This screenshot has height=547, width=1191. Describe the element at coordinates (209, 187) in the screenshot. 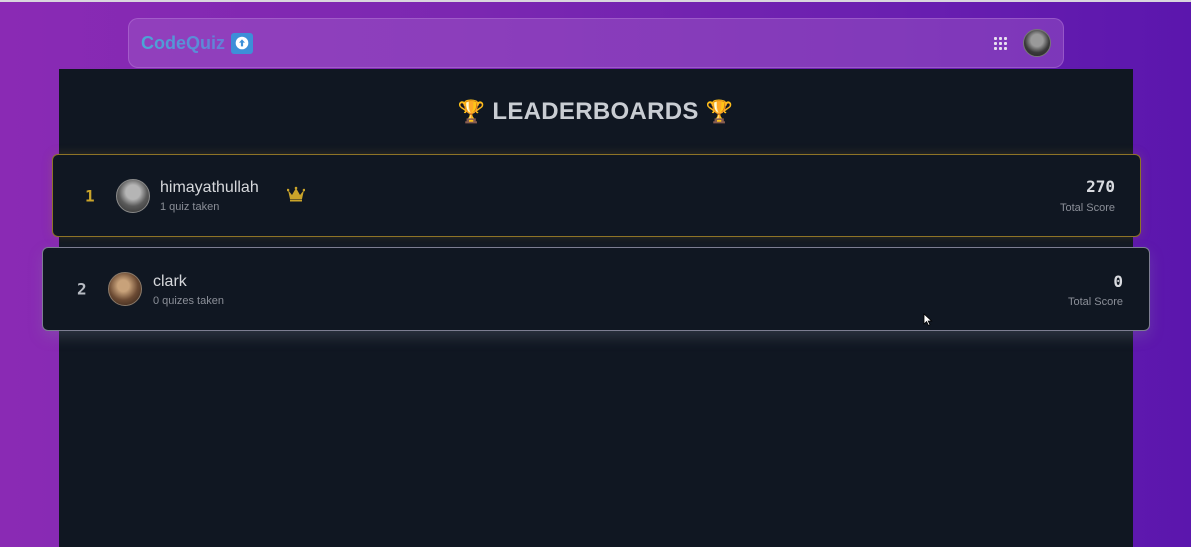

I see `player-name: himayathullah` at that location.